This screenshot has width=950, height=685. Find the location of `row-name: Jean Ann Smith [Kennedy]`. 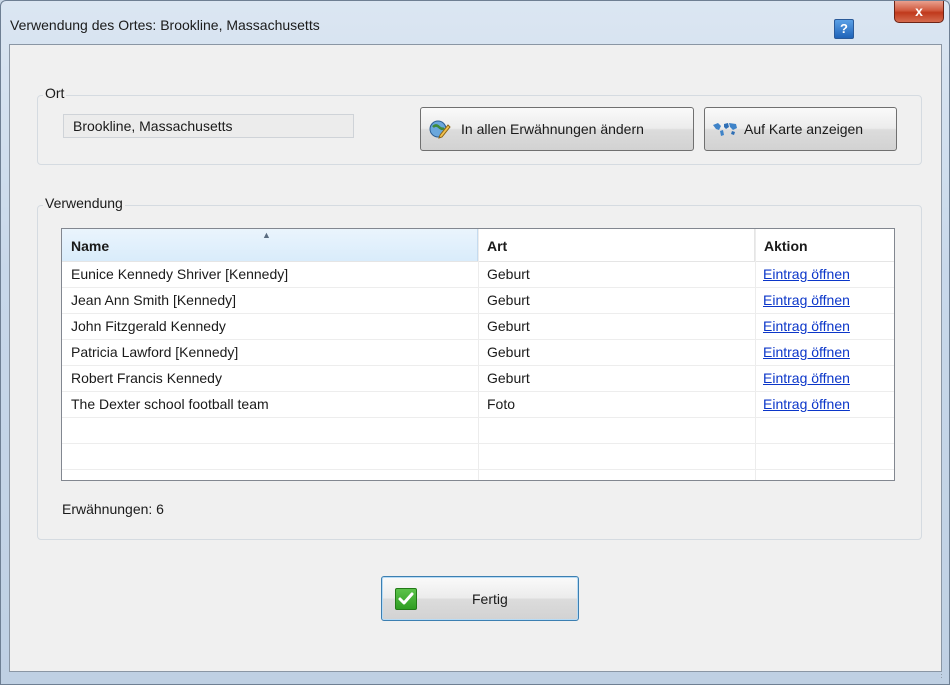

row-name: Jean Ann Smith [Kennedy] is located at coordinates (153, 300).